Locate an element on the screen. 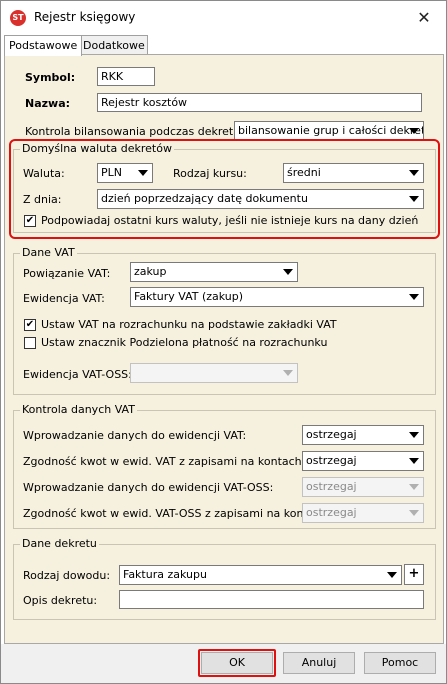 The height and width of the screenshot is (684, 447). kontrola-bilansowania-select: bilansowanie grup i całości dekretu is located at coordinates (329, 131).